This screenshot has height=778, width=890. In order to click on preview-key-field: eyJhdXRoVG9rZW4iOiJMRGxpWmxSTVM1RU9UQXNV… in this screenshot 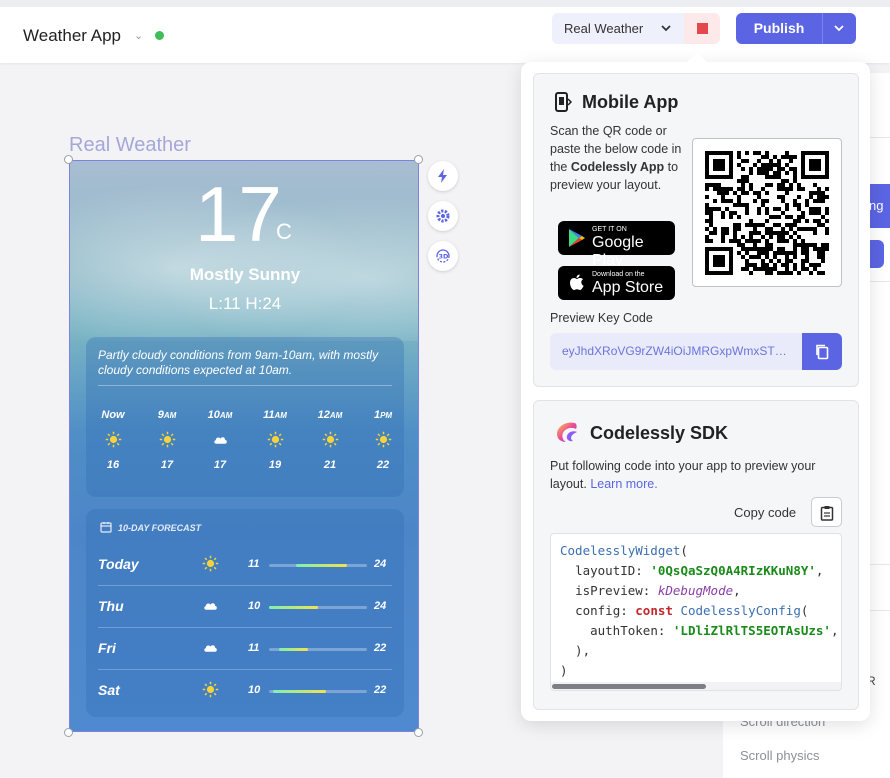, I will do `click(676, 351)`.